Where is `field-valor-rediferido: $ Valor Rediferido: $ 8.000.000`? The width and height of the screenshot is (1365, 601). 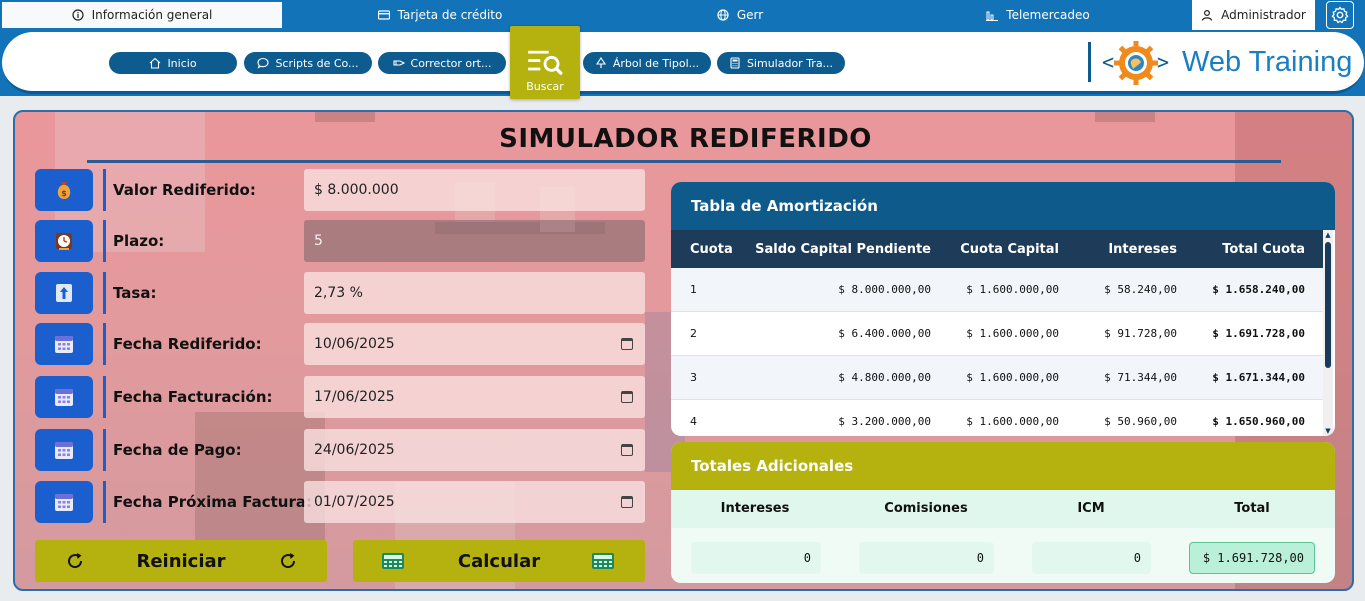 field-valor-rediferido: $ Valor Rediferido: $ 8.000.000 is located at coordinates (340, 190).